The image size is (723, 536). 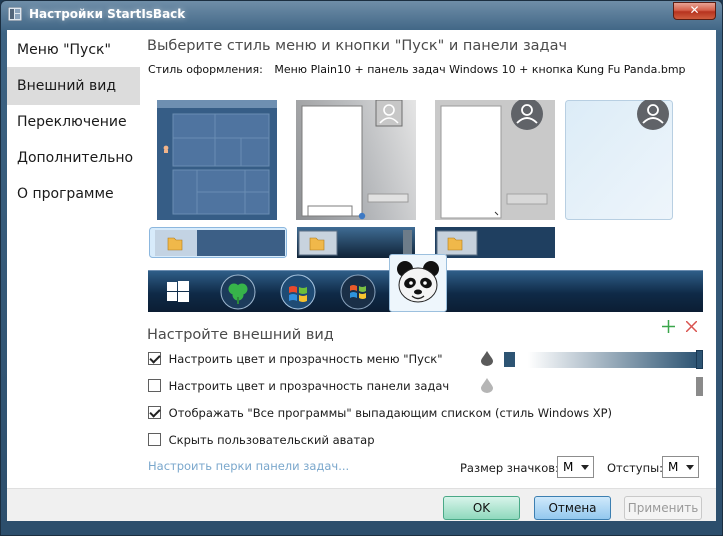 I want to click on menu-style-windows-8-glass, so click(x=619, y=160).